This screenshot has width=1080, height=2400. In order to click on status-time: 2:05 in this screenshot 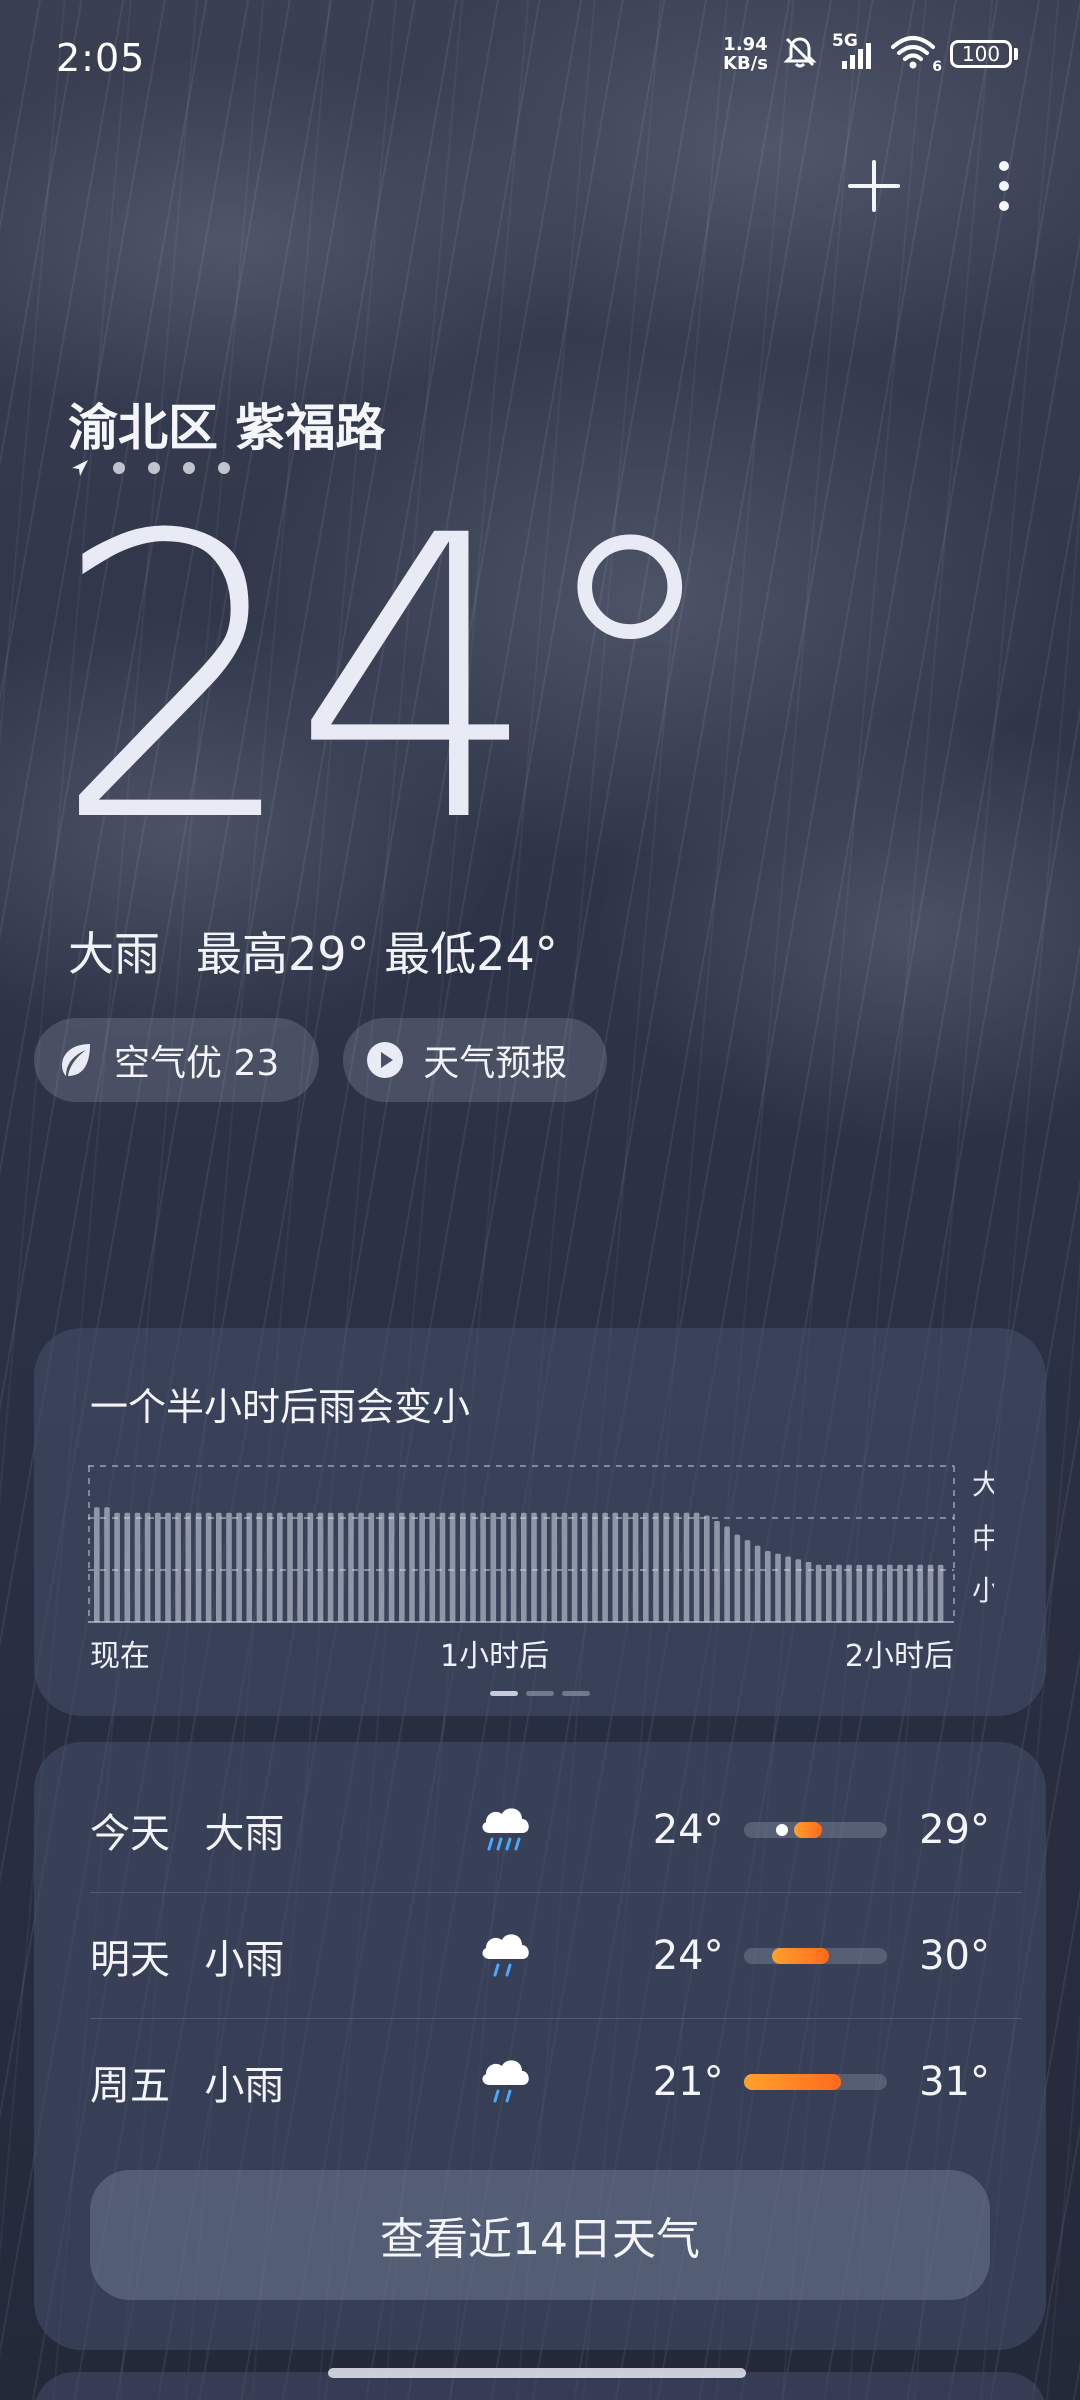, I will do `click(101, 58)`.